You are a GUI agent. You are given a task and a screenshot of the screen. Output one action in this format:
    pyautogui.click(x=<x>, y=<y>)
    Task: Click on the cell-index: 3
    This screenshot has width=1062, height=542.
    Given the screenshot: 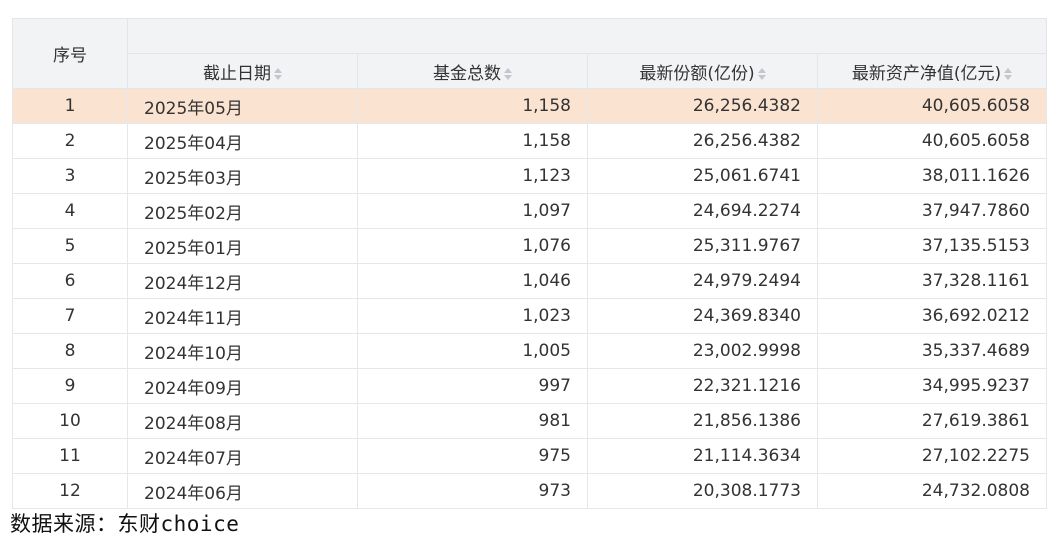 What is the action you would take?
    pyautogui.click(x=70, y=176)
    